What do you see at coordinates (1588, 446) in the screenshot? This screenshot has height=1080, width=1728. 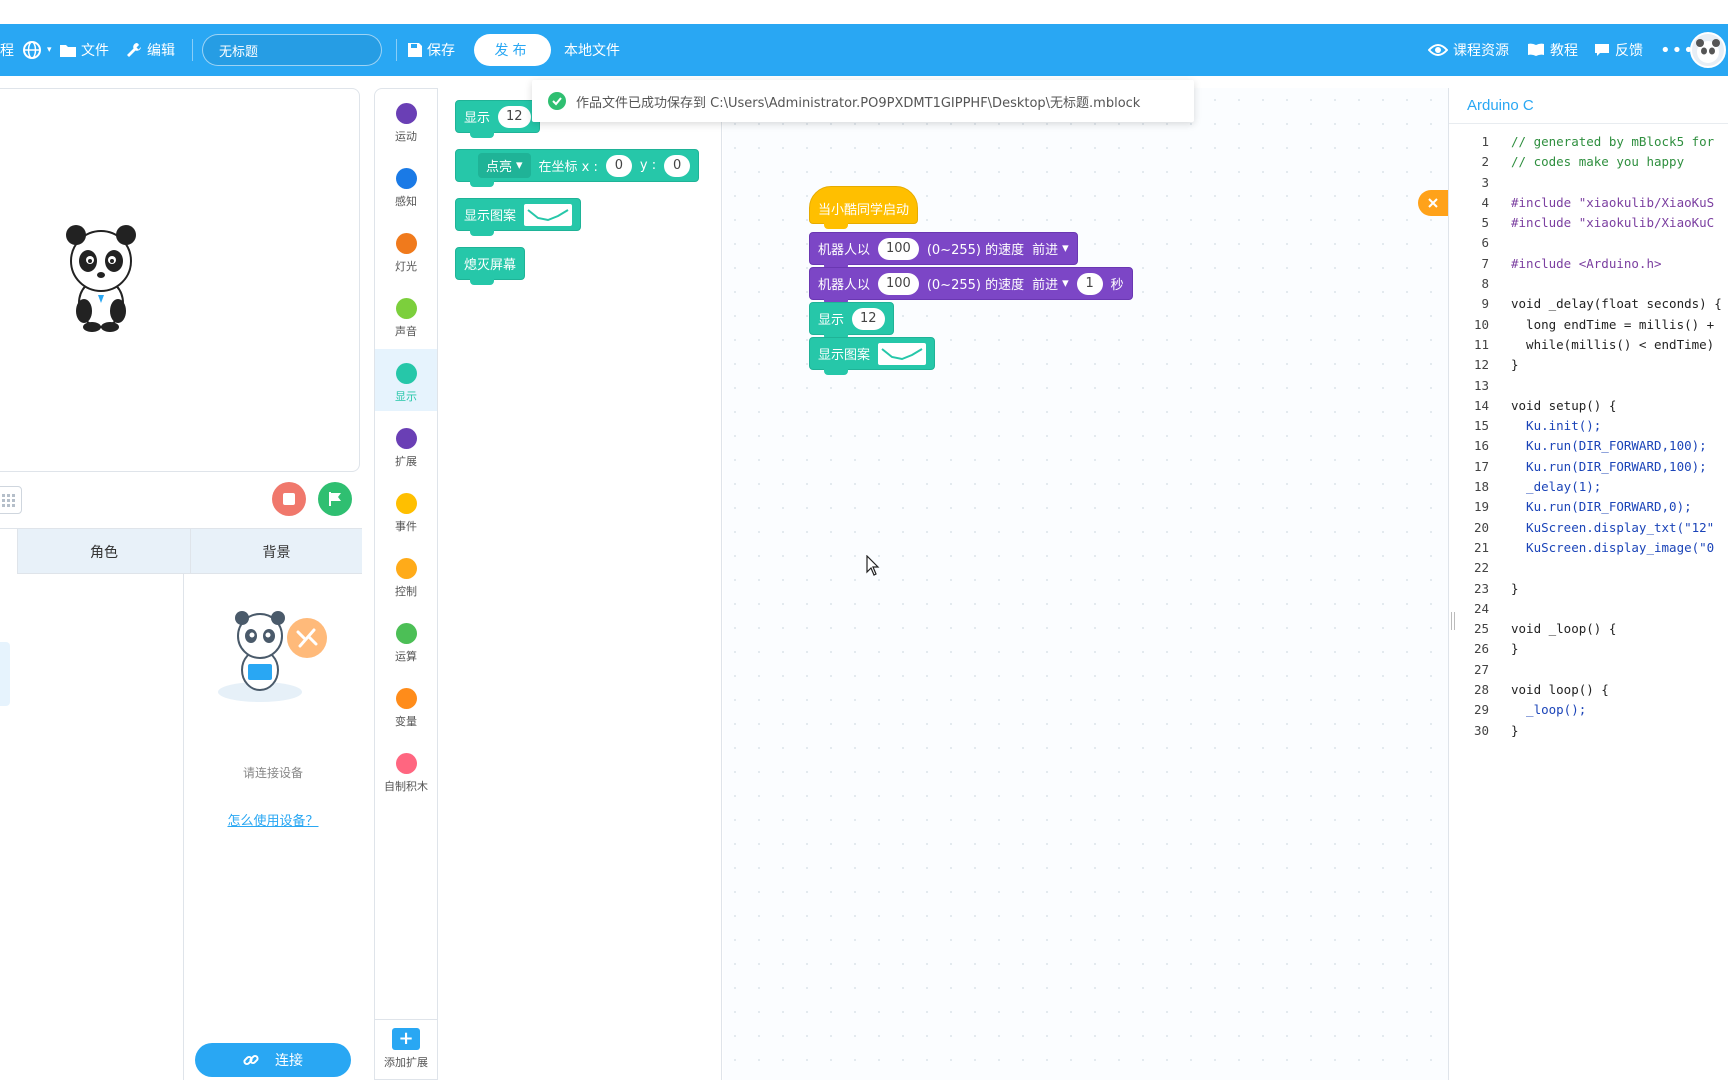 I see `code-line: 16 Ku.run(DIR_FORWARD,100);` at bounding box center [1588, 446].